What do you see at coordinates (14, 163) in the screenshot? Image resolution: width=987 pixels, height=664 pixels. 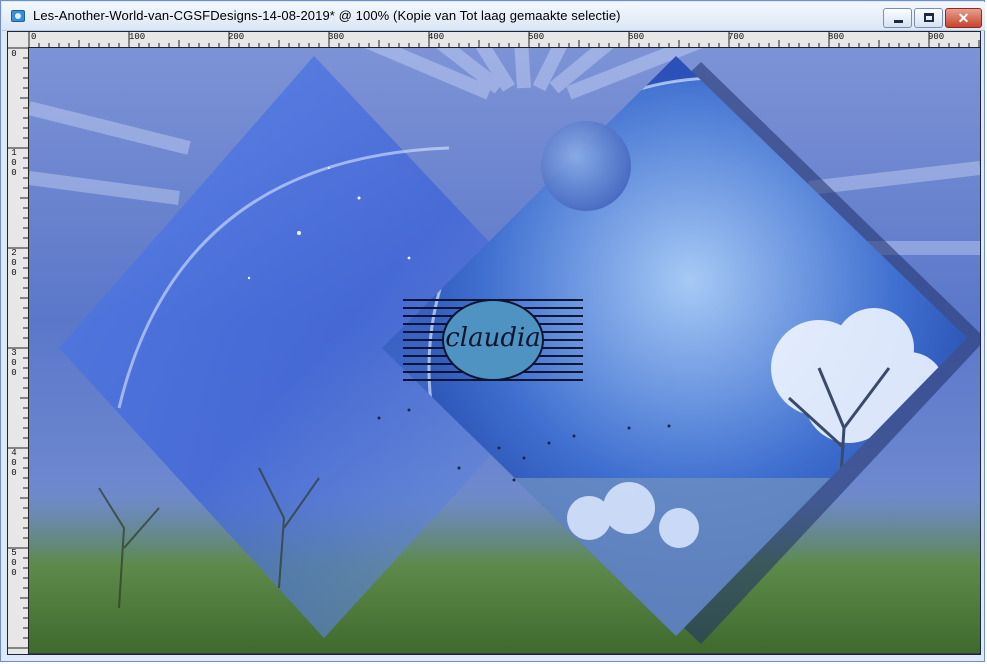 I see `ruler-v-label-100: 100` at bounding box center [14, 163].